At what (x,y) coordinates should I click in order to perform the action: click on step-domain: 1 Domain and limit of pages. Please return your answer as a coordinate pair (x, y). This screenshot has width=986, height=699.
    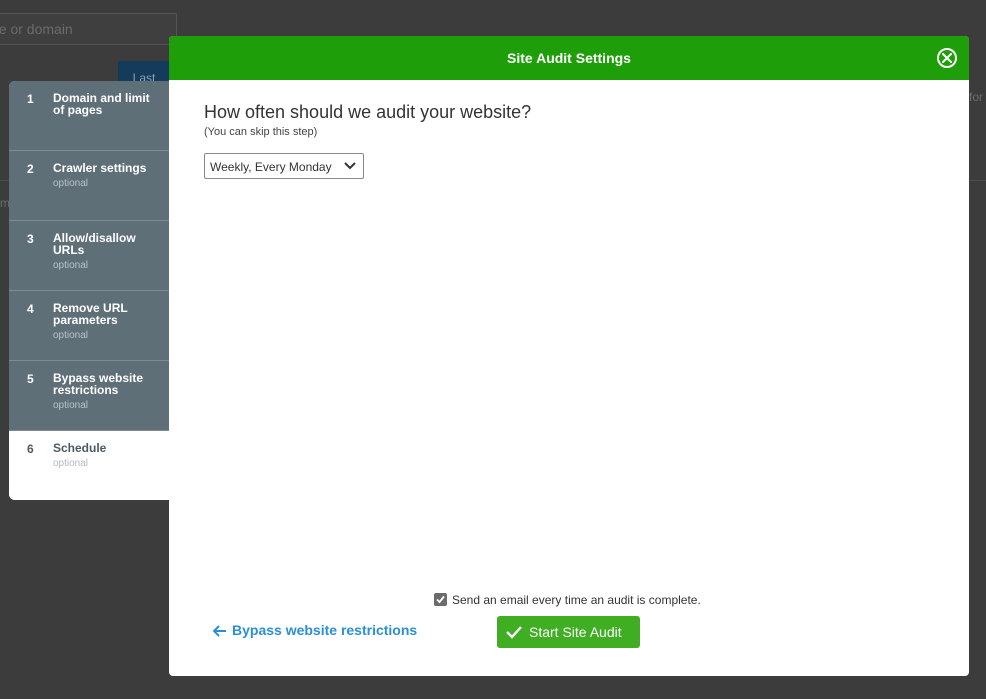
    Looking at the image, I should click on (91, 116).